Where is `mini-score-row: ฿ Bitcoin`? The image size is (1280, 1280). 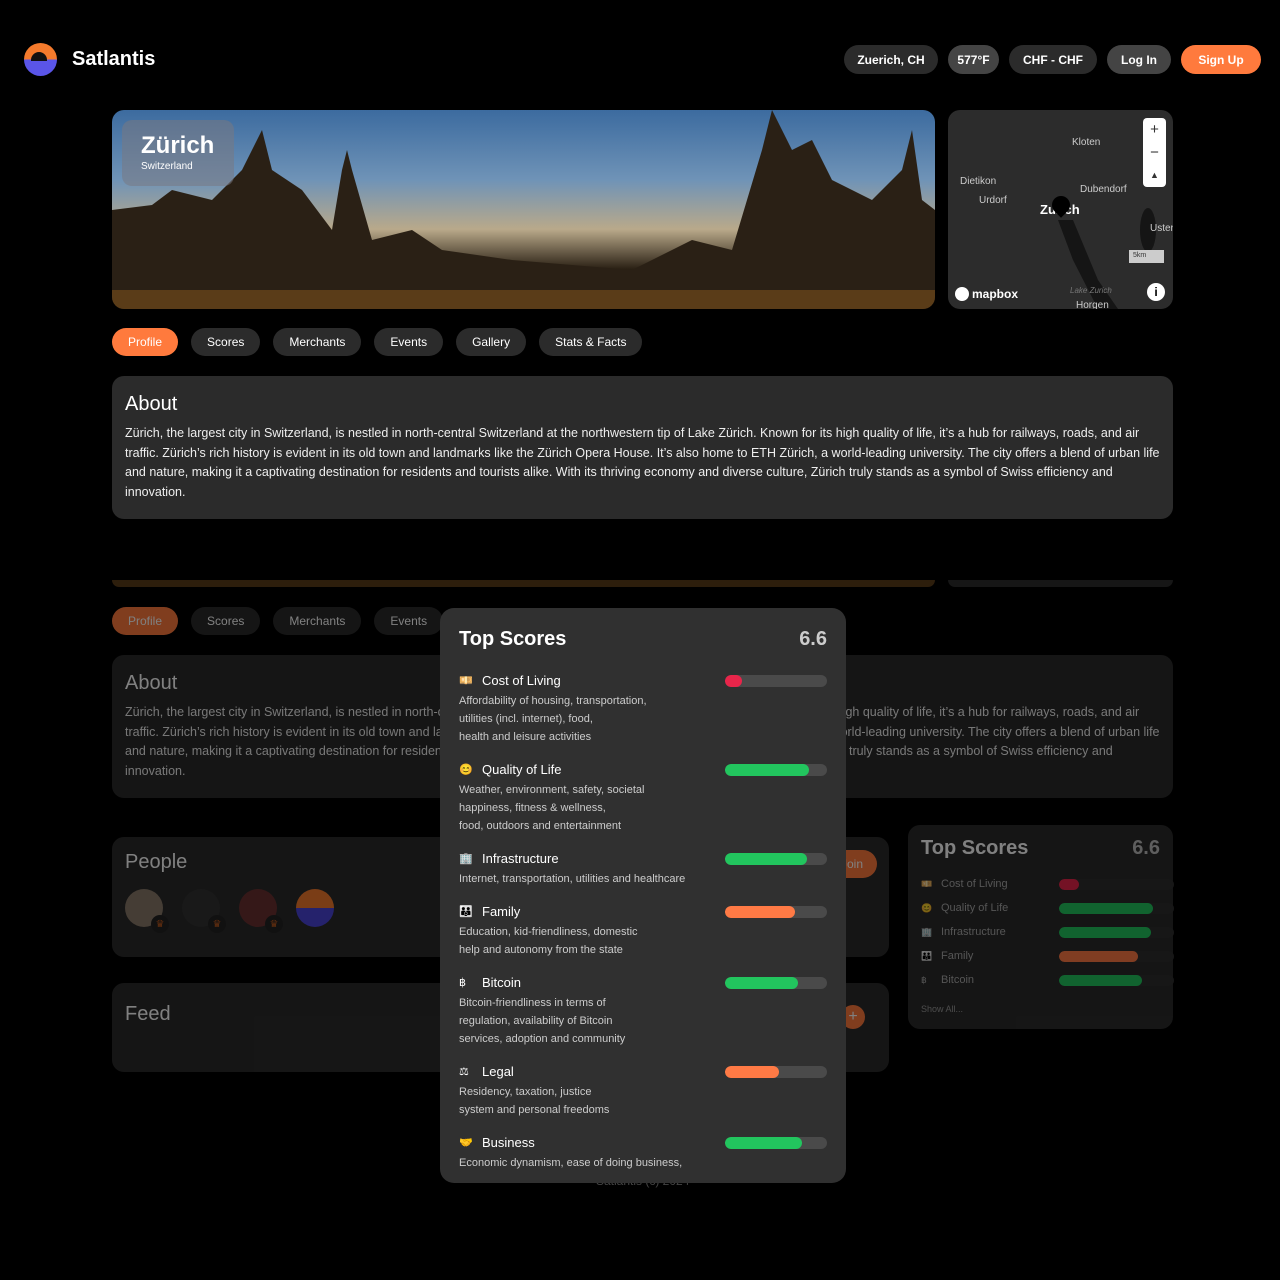 mini-score-row: ฿ Bitcoin is located at coordinates (1047, 980).